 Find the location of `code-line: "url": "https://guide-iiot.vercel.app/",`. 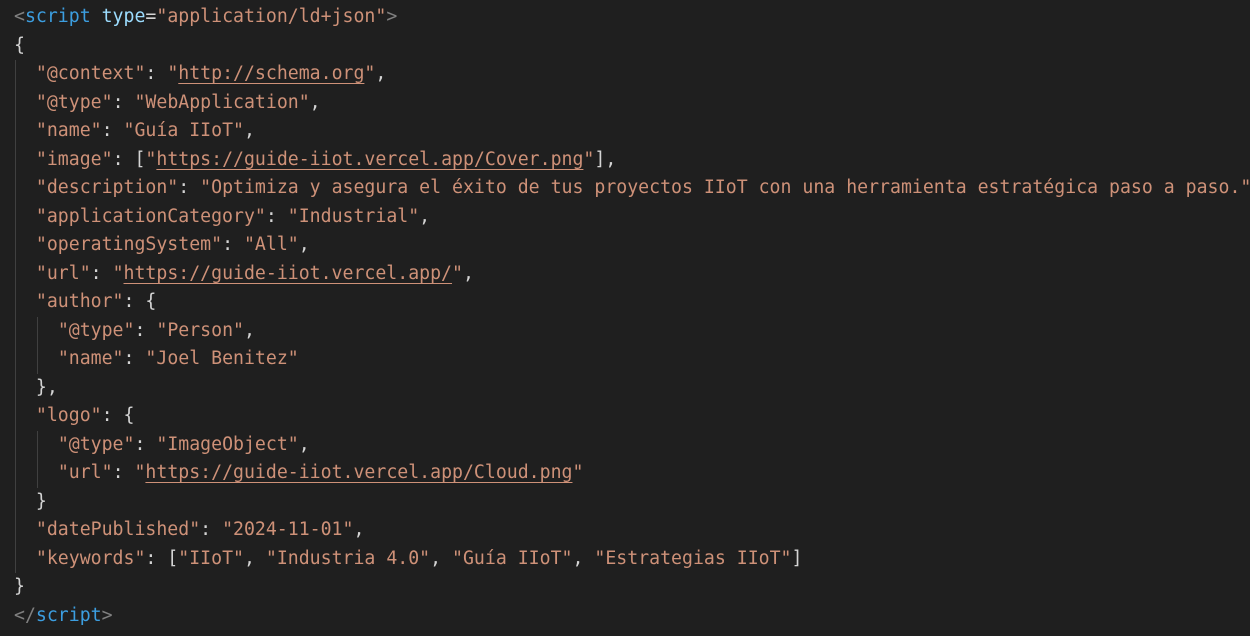

code-line: "url": "https://guide-iiot.vercel.app/", is located at coordinates (632, 273).